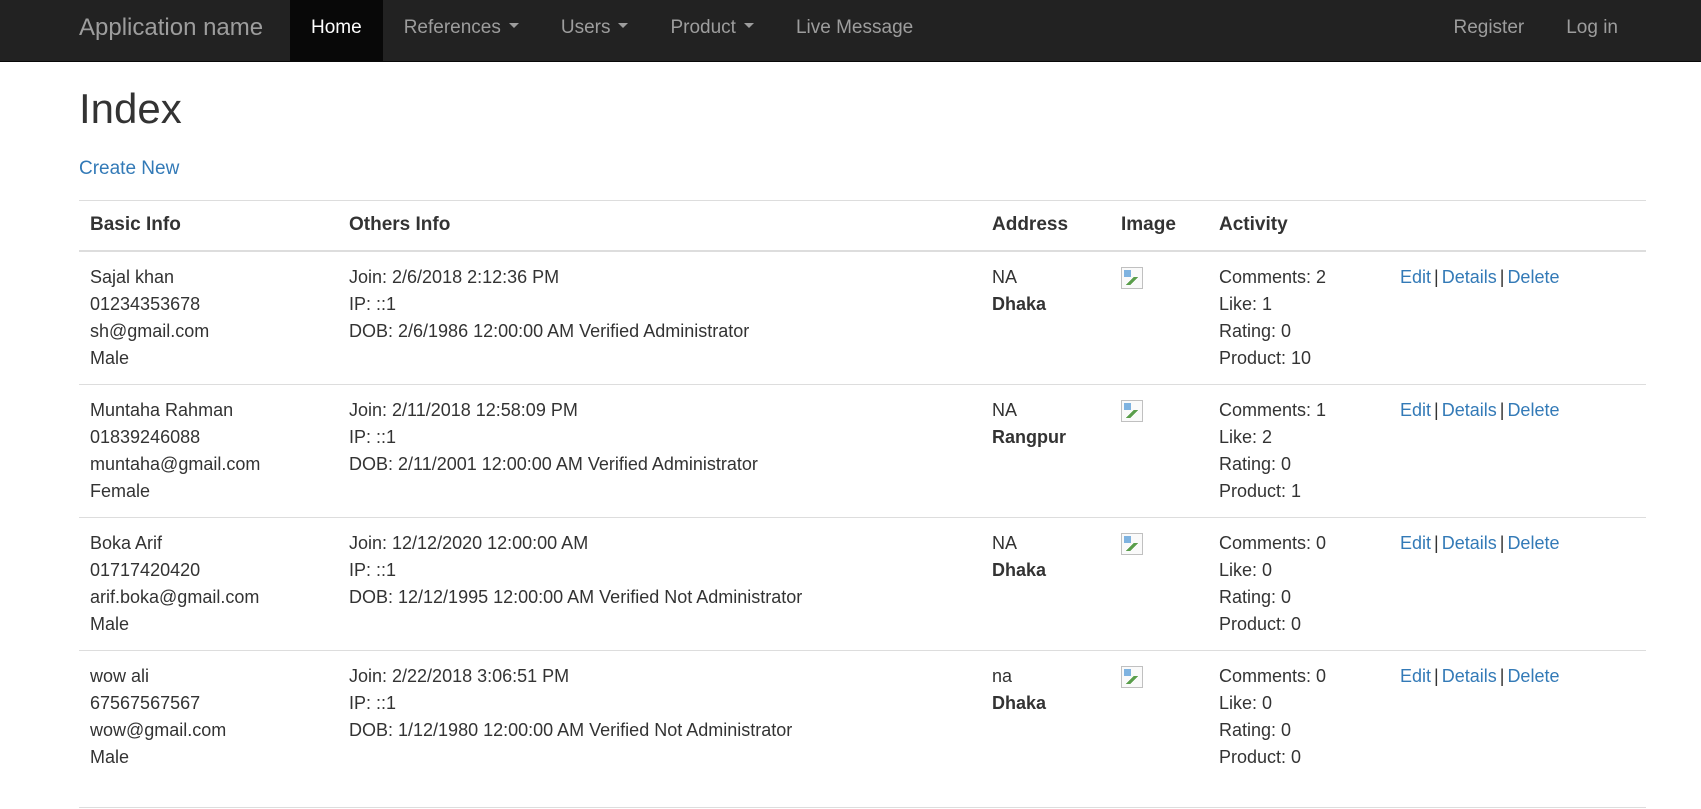 This screenshot has width=1701, height=809. I want to click on join-date: Join: 2/6/2018 2:12:36 PM, so click(454, 276).